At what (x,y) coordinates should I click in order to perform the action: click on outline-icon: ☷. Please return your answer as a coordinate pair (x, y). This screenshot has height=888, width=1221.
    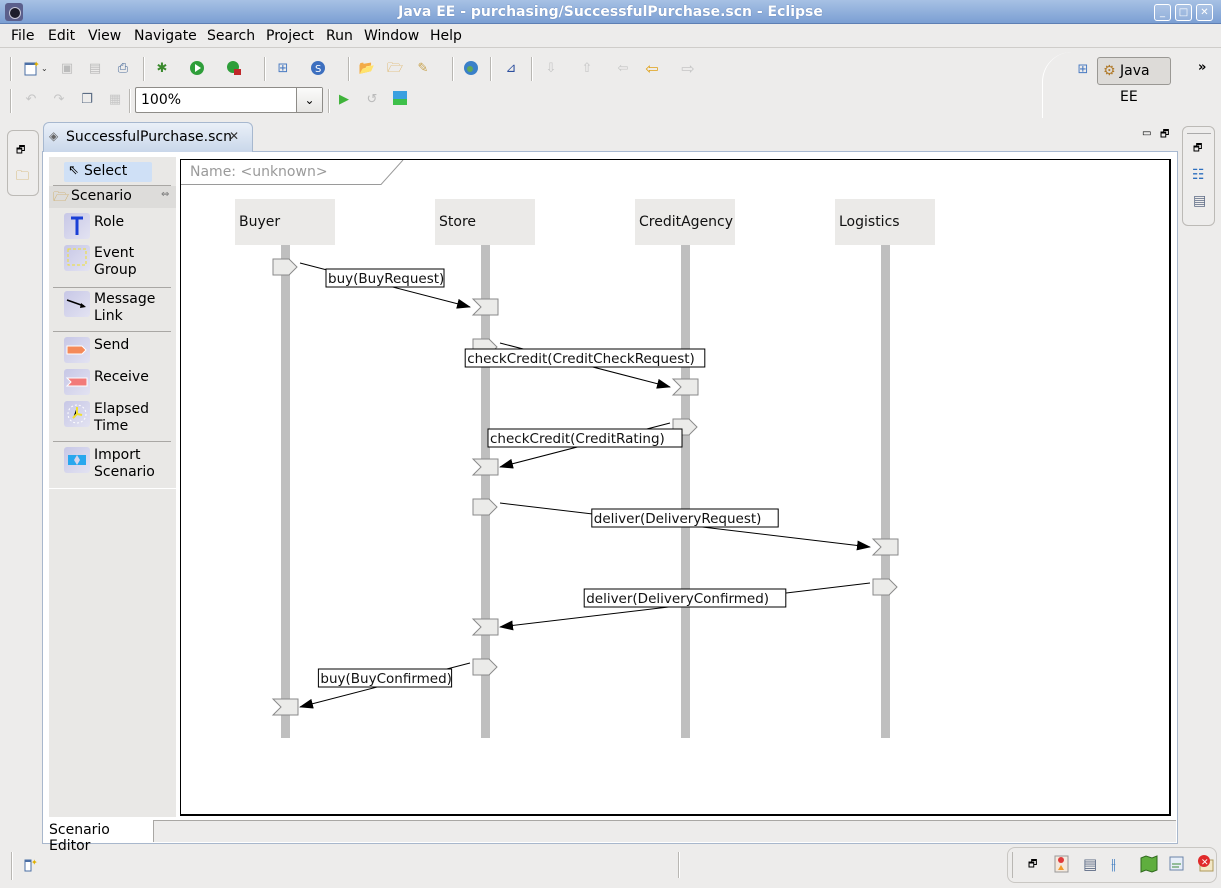
    Looking at the image, I should click on (1198, 175).